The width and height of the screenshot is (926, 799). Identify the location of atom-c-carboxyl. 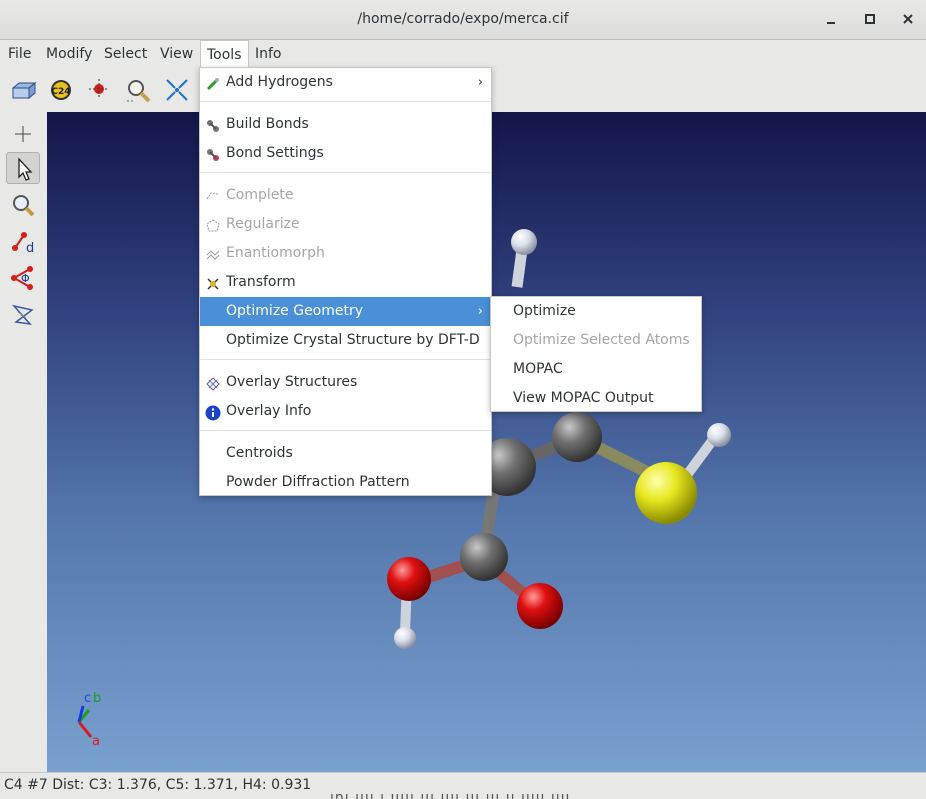
(484, 557).